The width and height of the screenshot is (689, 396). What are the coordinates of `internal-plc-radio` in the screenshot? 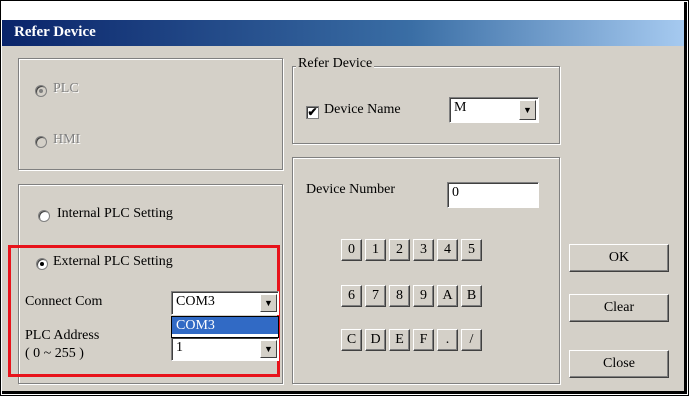 It's located at (44, 216).